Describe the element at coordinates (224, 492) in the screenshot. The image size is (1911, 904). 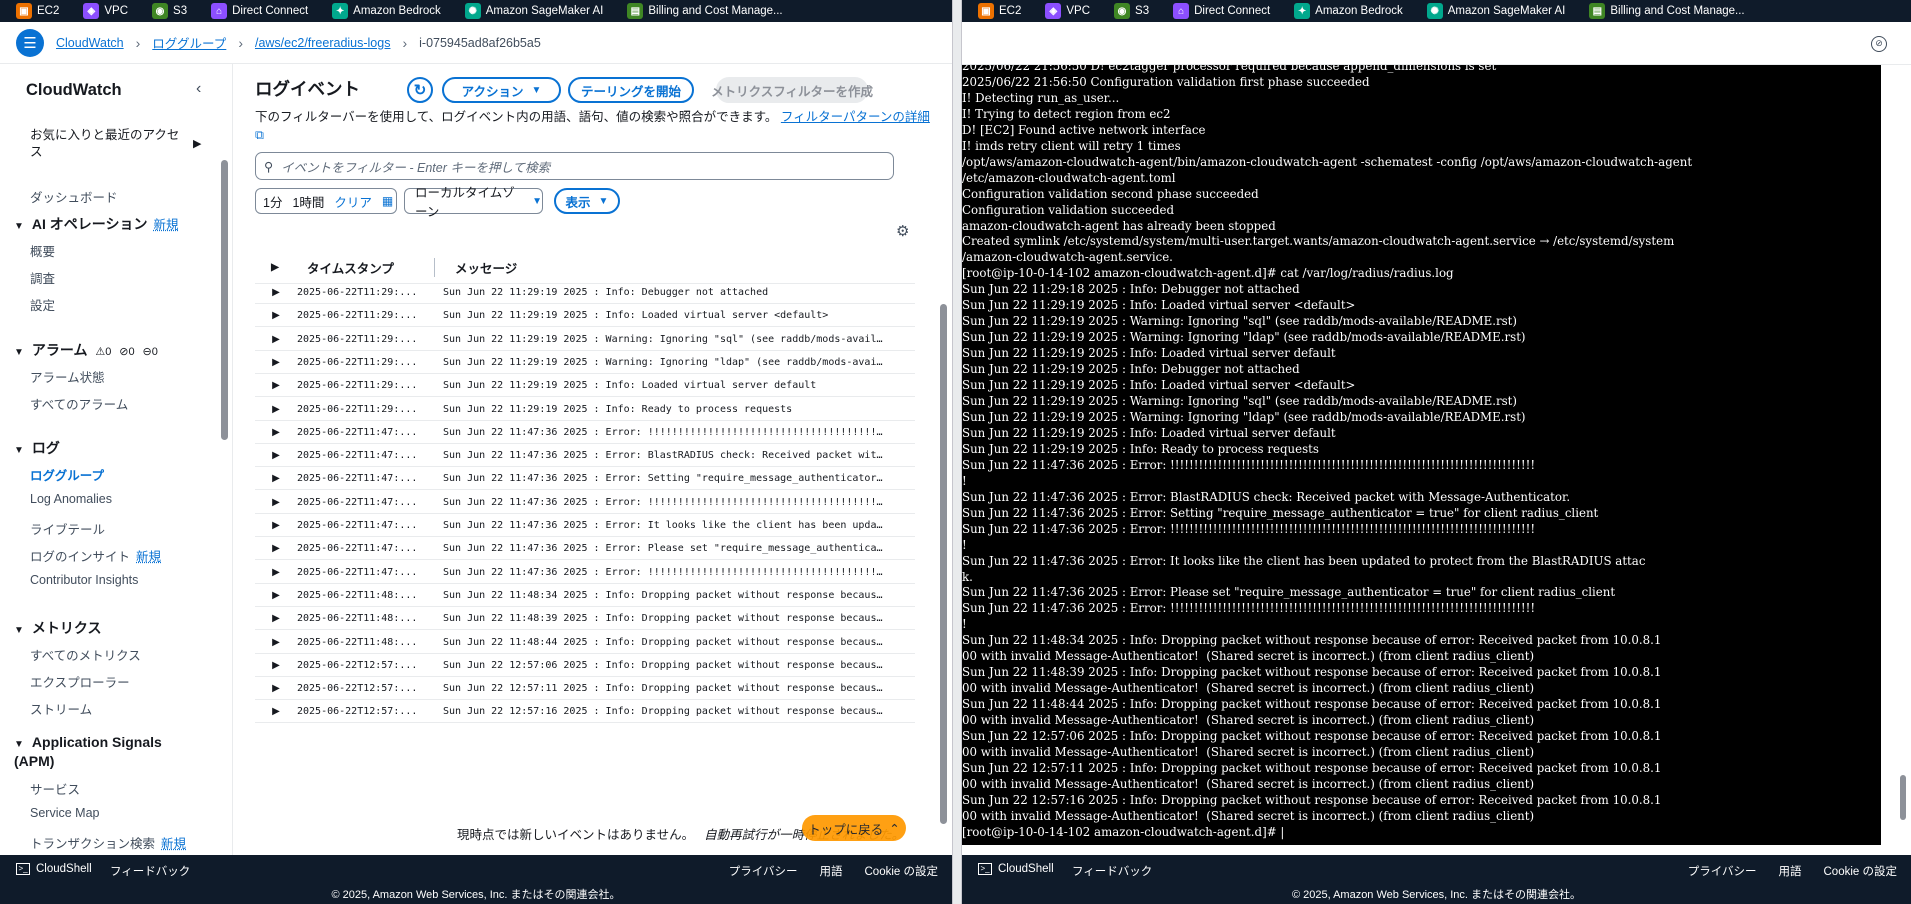
I see `sidebar-scrollbar` at that location.